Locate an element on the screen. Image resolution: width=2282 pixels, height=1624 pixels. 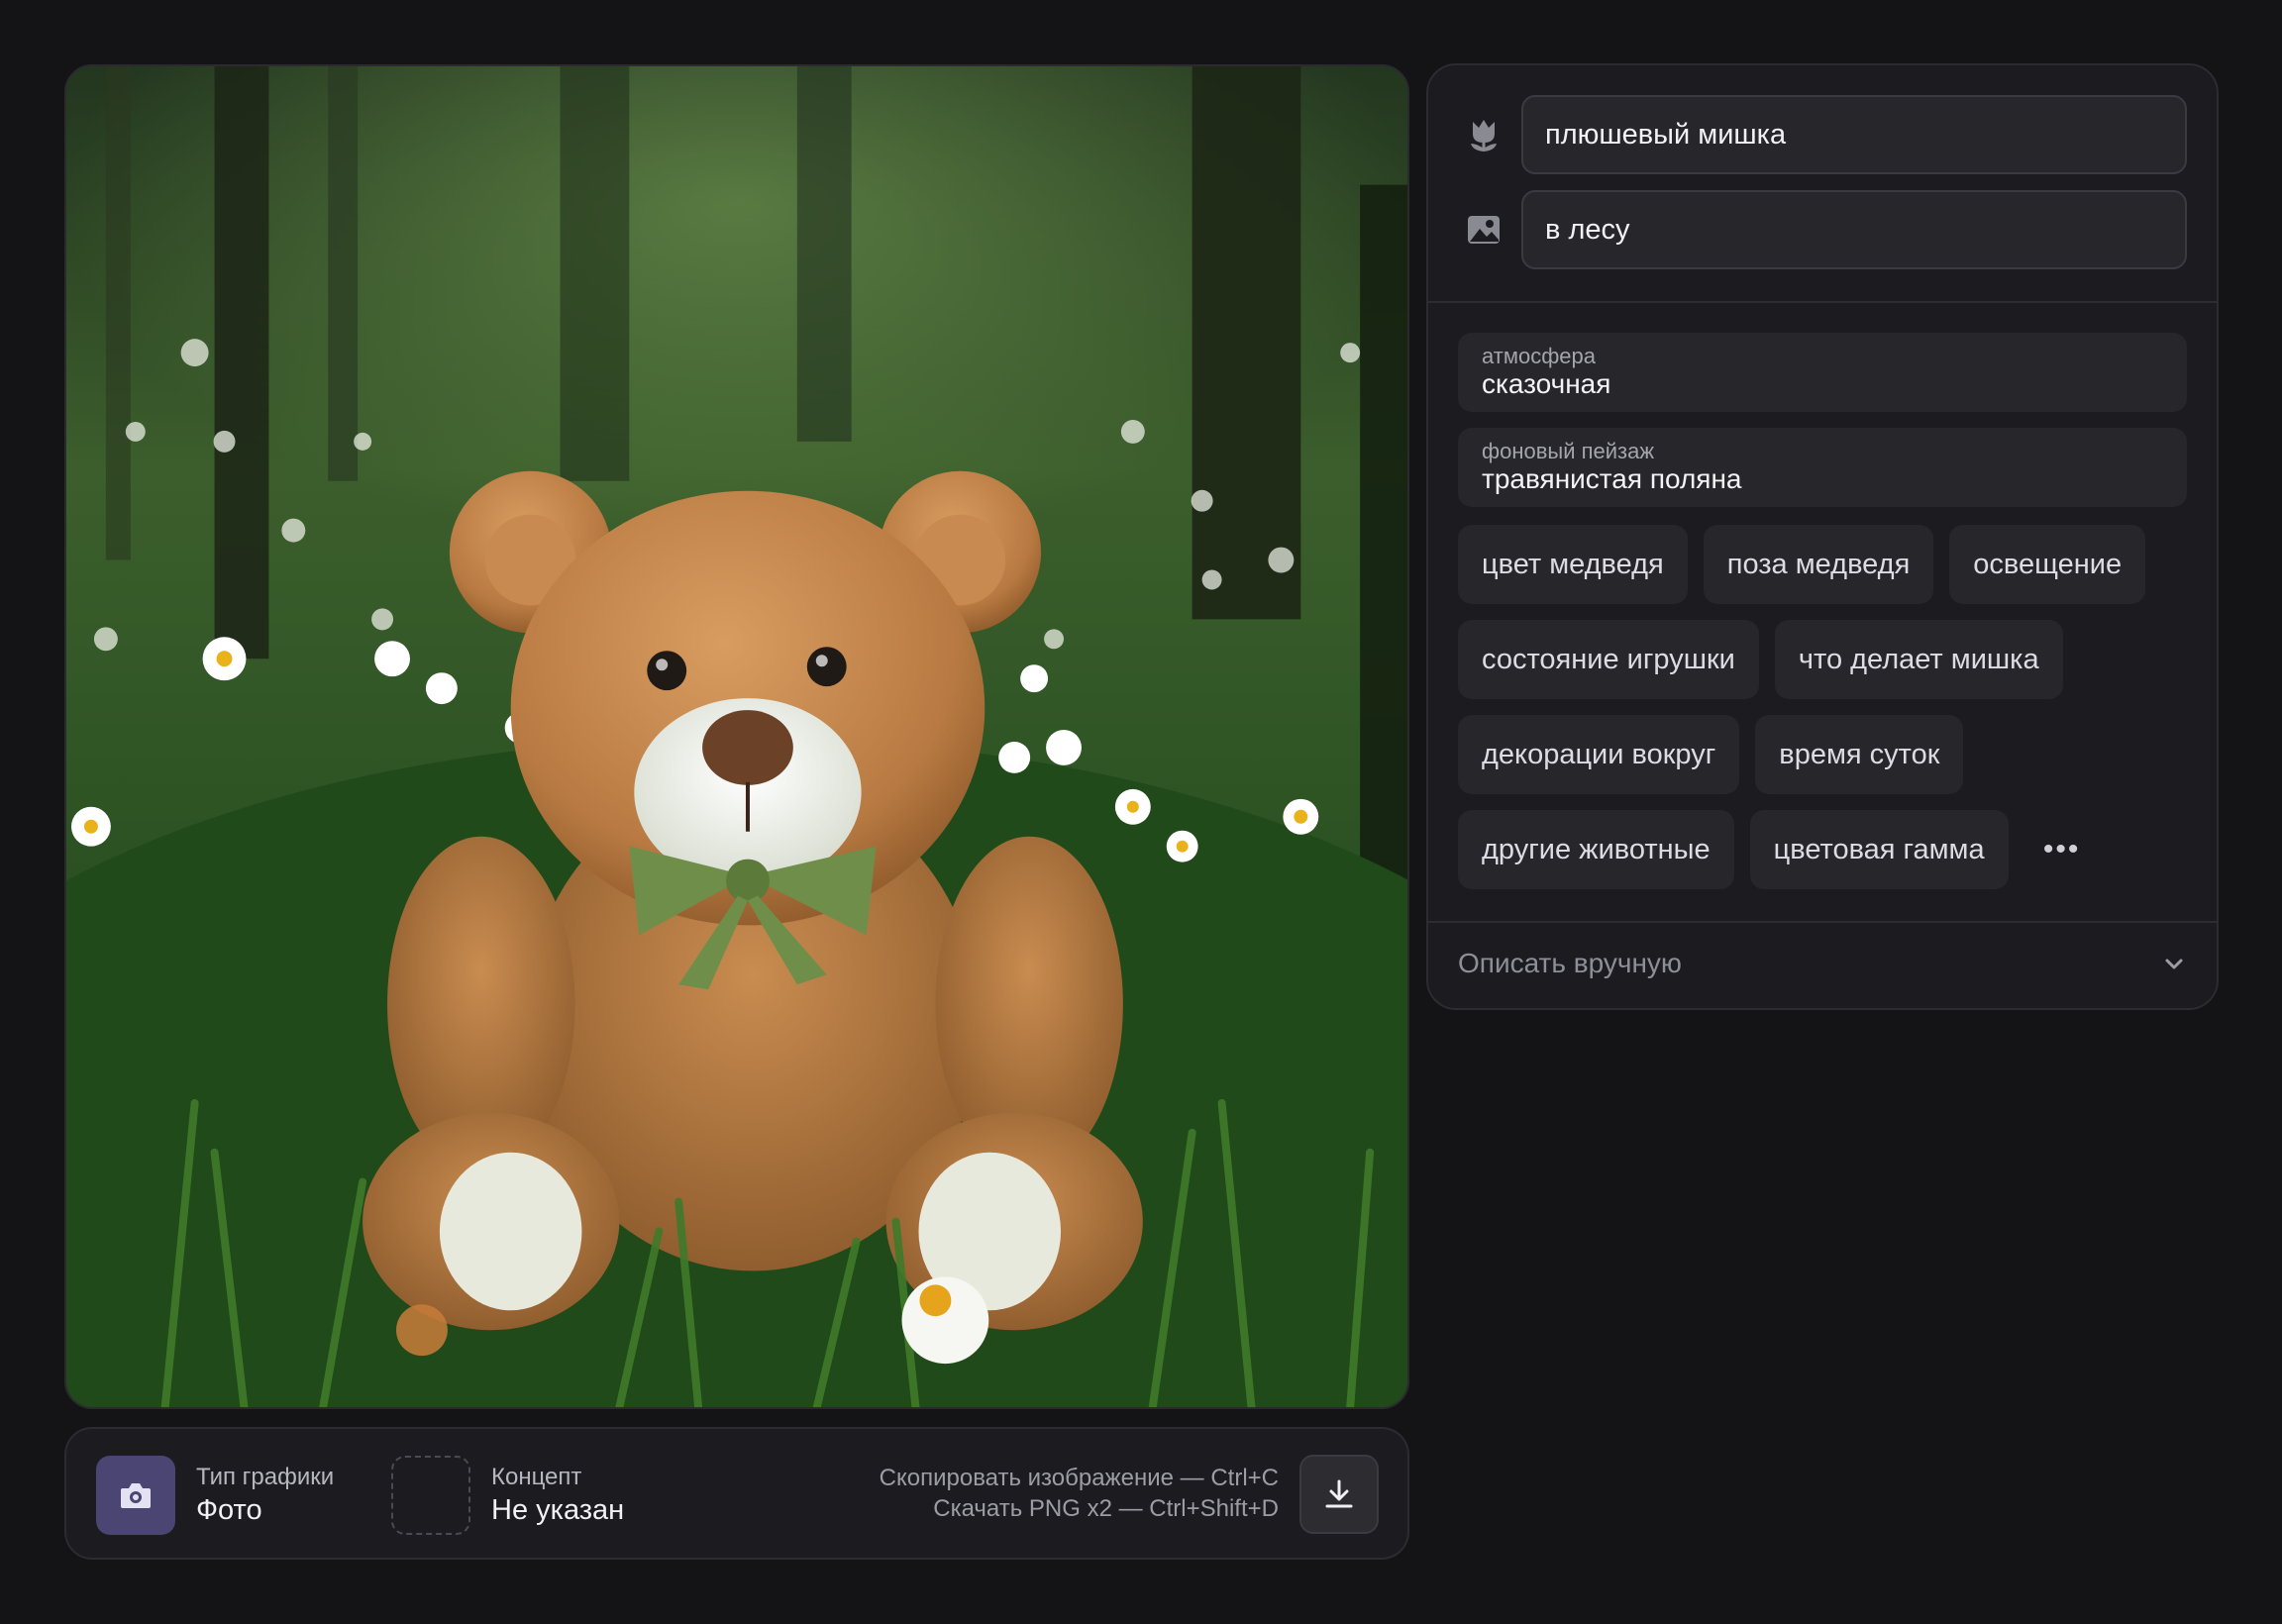
graphic-type-label: Тип графики is located at coordinates (265, 1477).